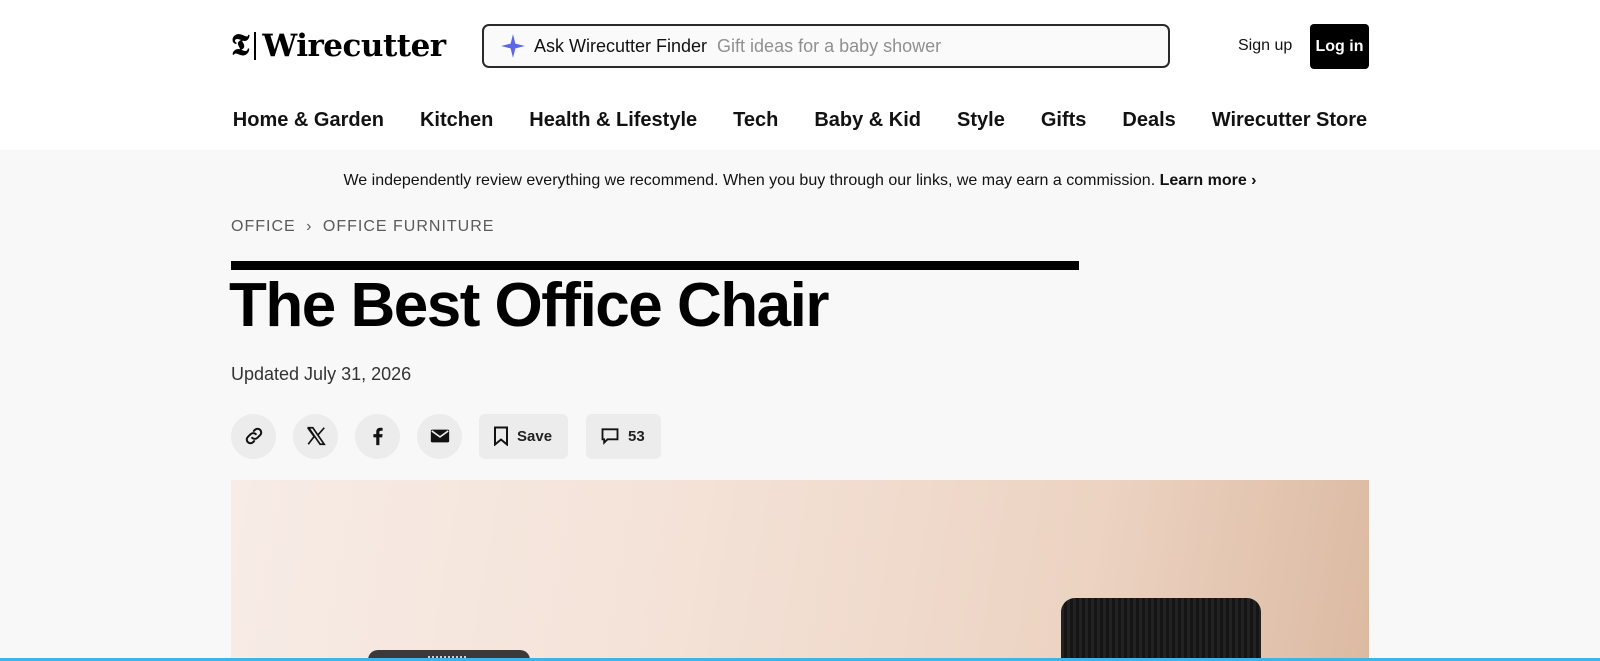 The width and height of the screenshot is (1600, 661). Describe the element at coordinates (321, 374) in the screenshot. I see `updated-date: Updated July 31, 2026` at that location.